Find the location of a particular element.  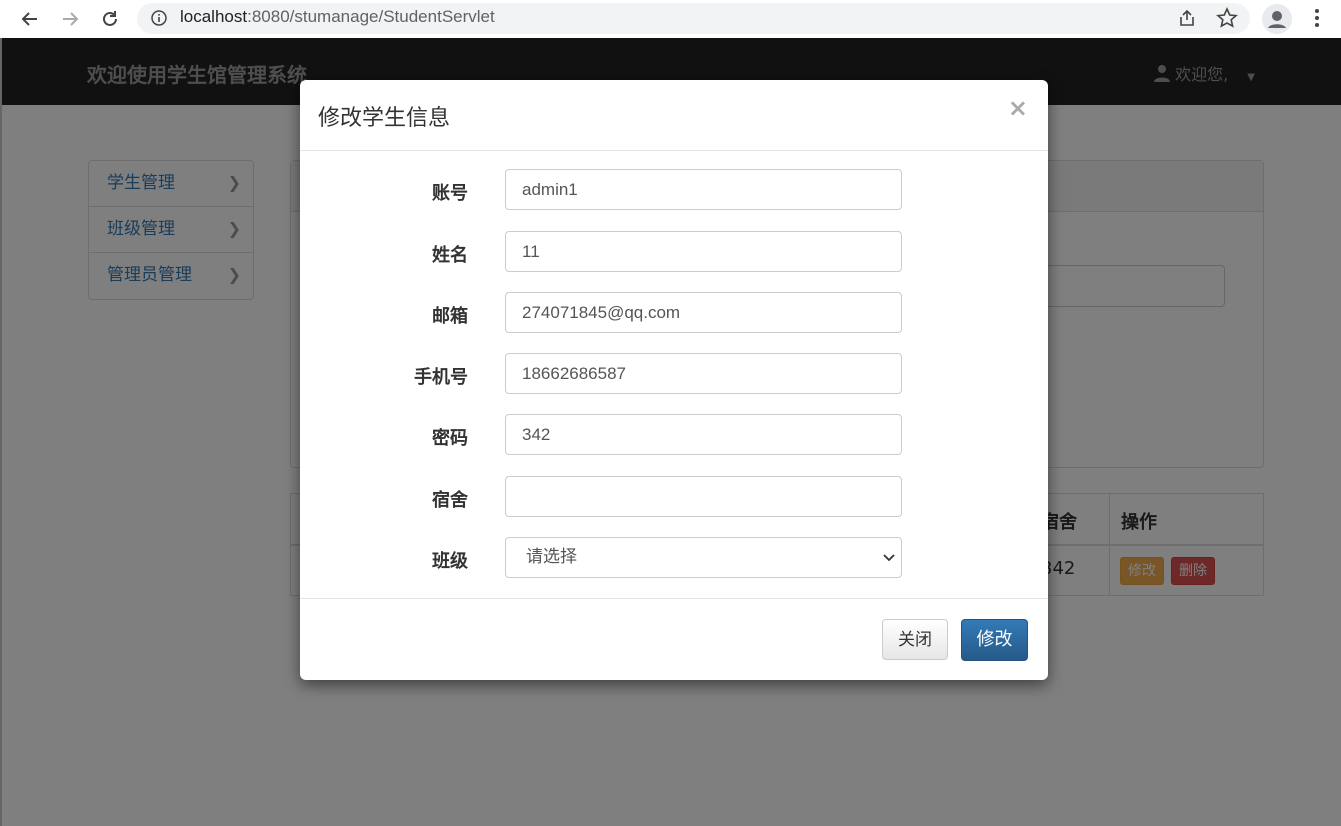

email-label: 邮箱 is located at coordinates (450, 316).